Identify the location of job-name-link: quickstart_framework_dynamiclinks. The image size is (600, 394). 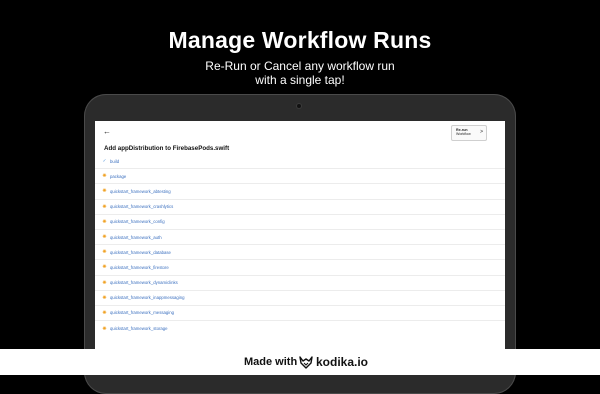
(144, 282).